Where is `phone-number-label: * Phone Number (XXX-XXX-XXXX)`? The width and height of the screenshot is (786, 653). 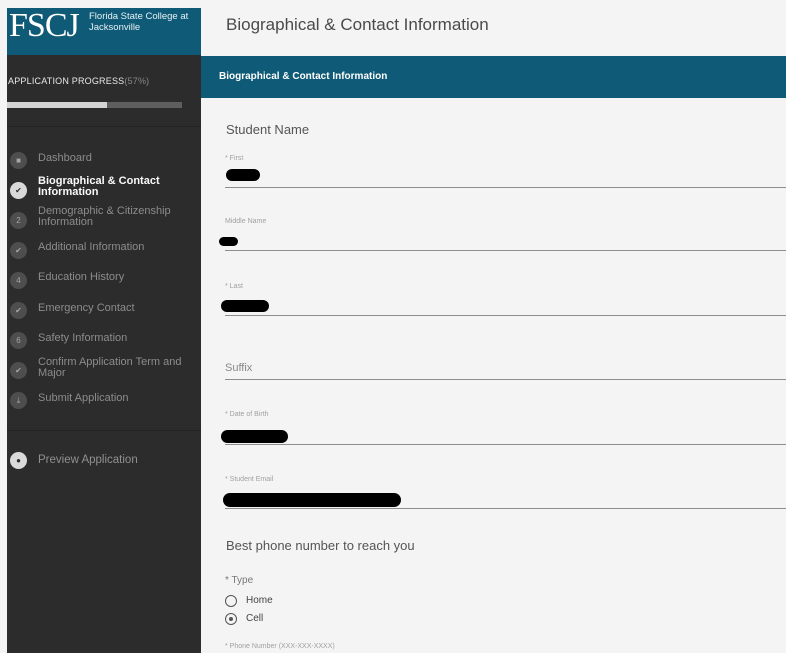 phone-number-label: * Phone Number (XXX-XXX-XXXX) is located at coordinates (280, 646).